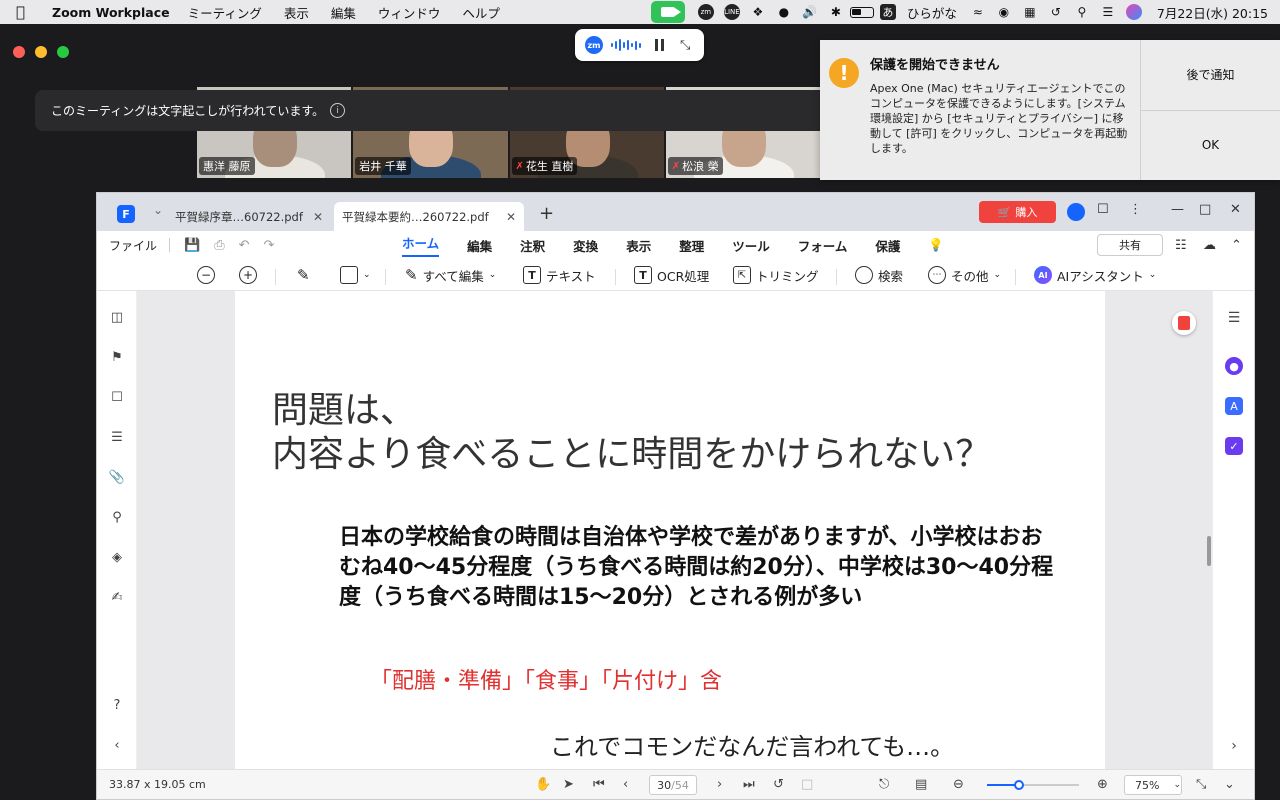  I want to click on menubar-app-name: Zoom Workplace, so click(111, 12).